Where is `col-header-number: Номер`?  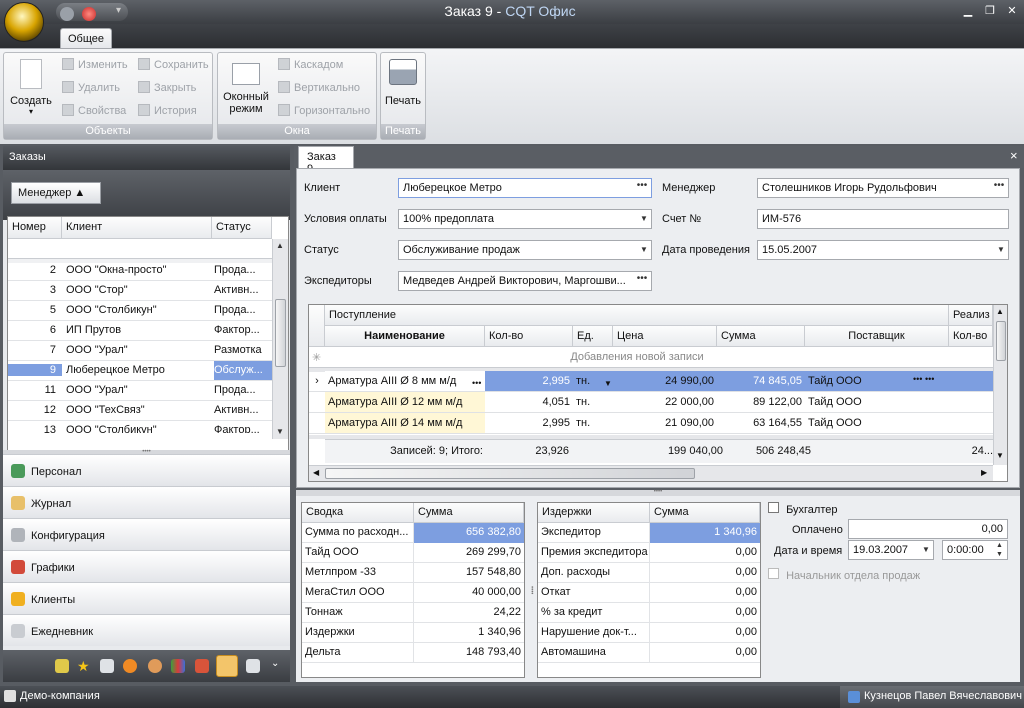 col-header-number: Номер is located at coordinates (35, 228).